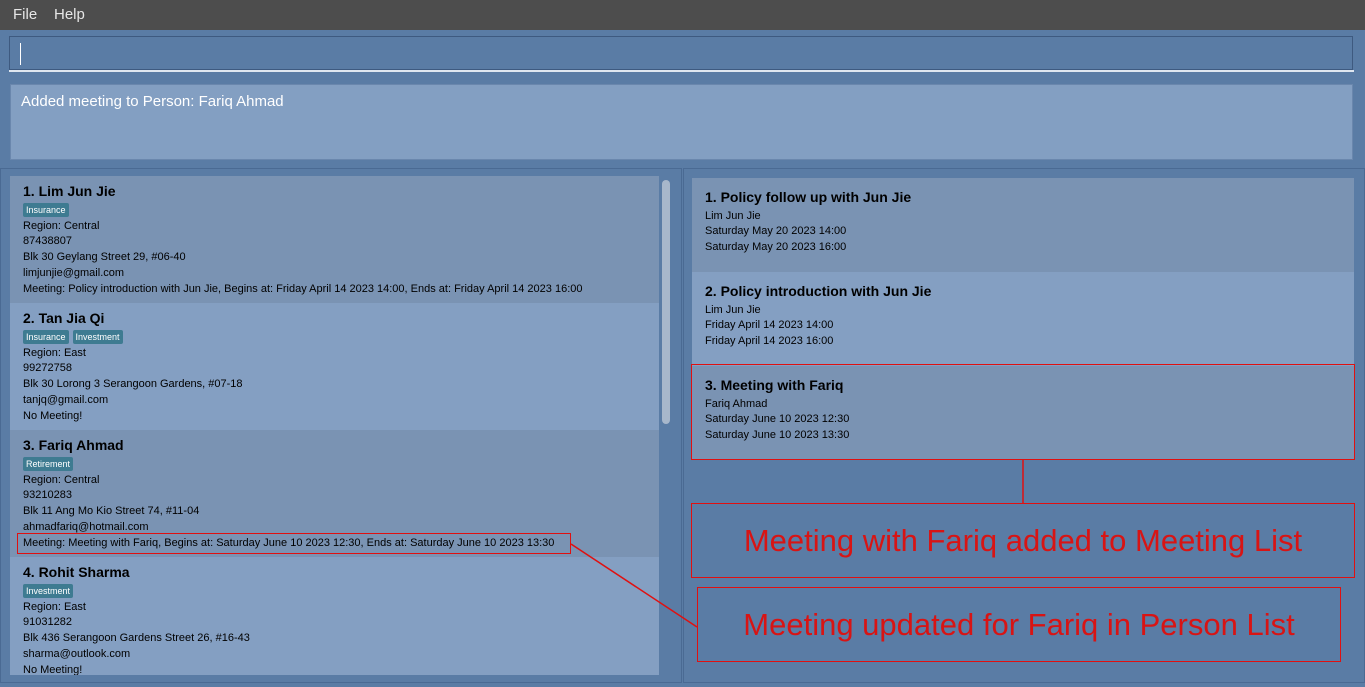 This screenshot has height=687, width=1365. What do you see at coordinates (20, 54) in the screenshot?
I see `text-caret` at bounding box center [20, 54].